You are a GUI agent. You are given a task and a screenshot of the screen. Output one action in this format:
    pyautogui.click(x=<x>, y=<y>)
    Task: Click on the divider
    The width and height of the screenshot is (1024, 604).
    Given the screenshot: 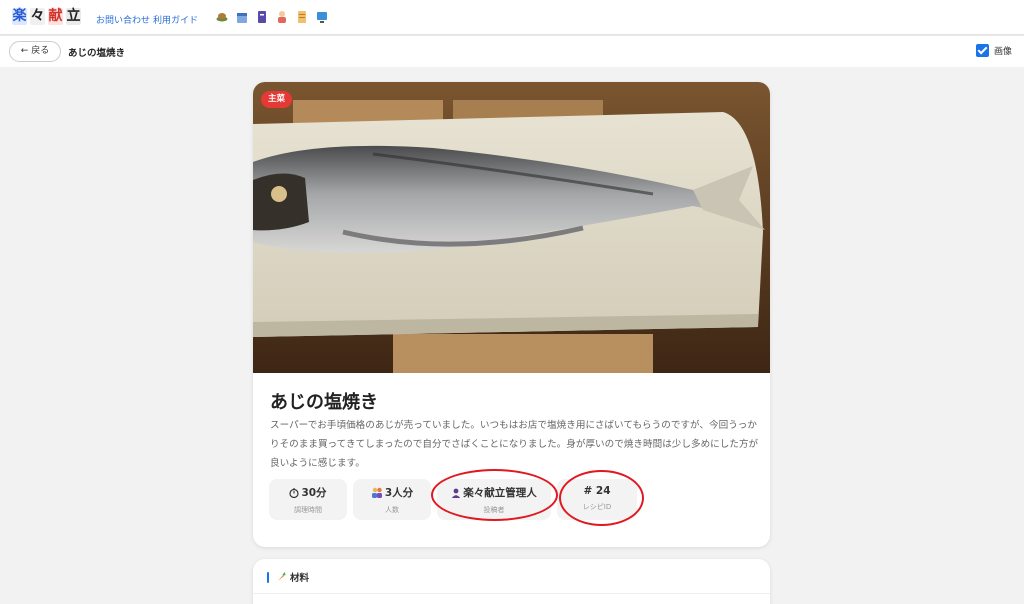 What is the action you would take?
    pyautogui.click(x=511, y=593)
    